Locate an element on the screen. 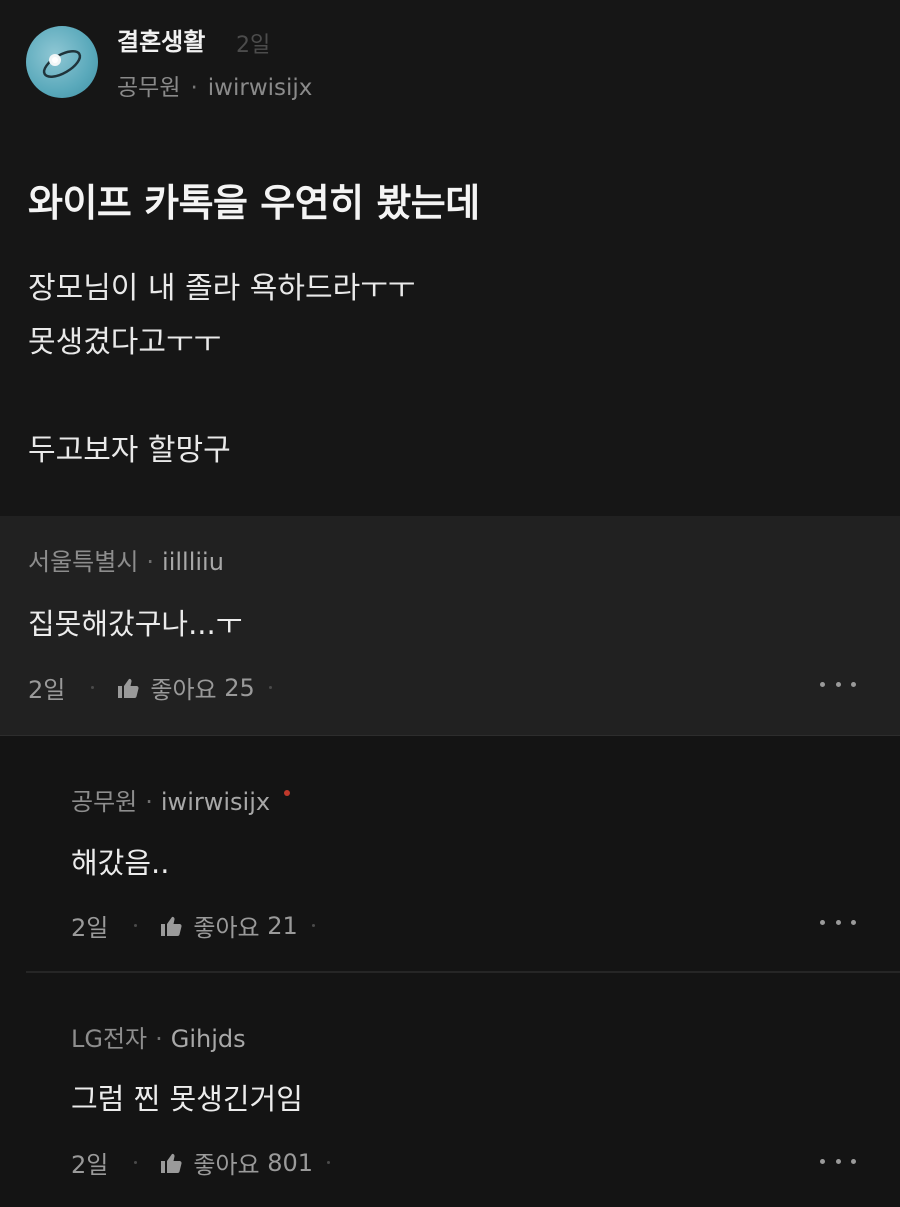  post-time: 2일 is located at coordinates (253, 45).